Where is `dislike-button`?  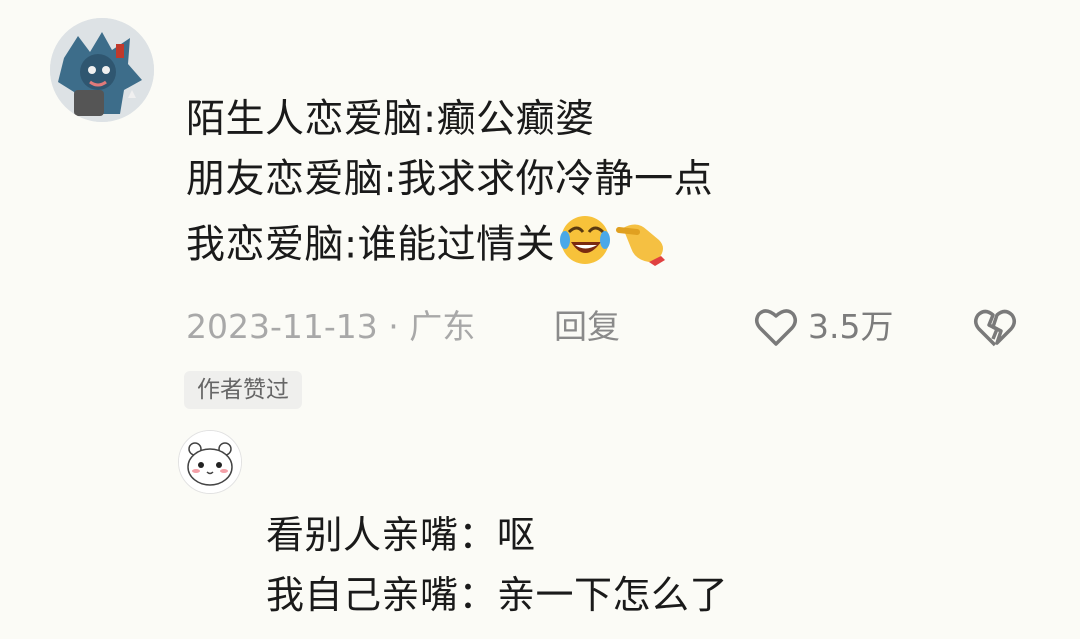 dislike-button is located at coordinates (995, 333).